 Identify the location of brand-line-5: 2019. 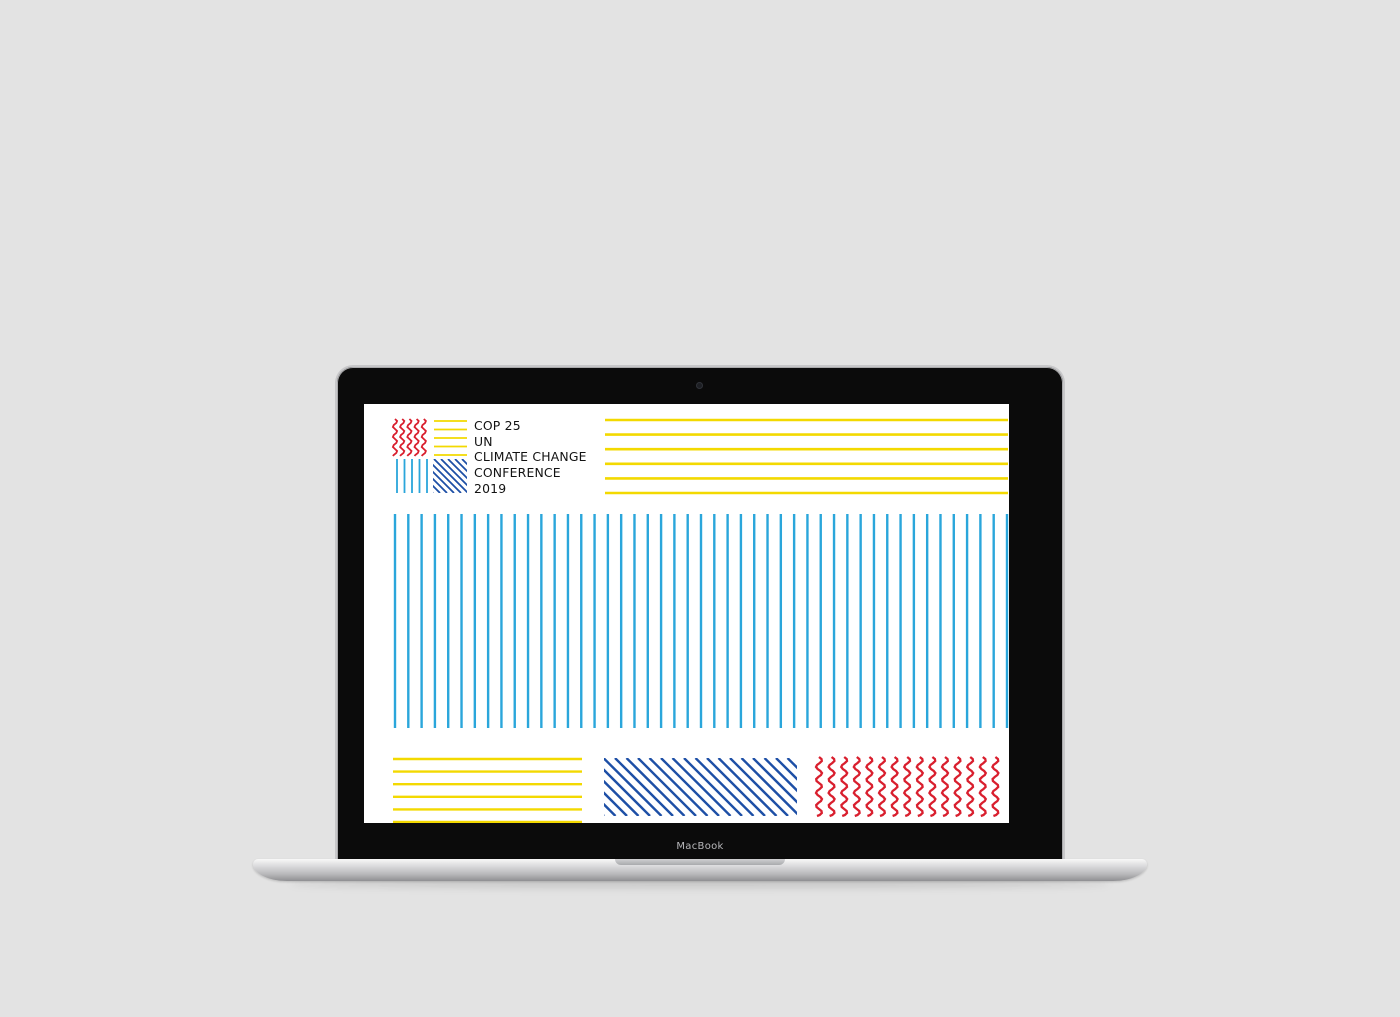
(490, 488).